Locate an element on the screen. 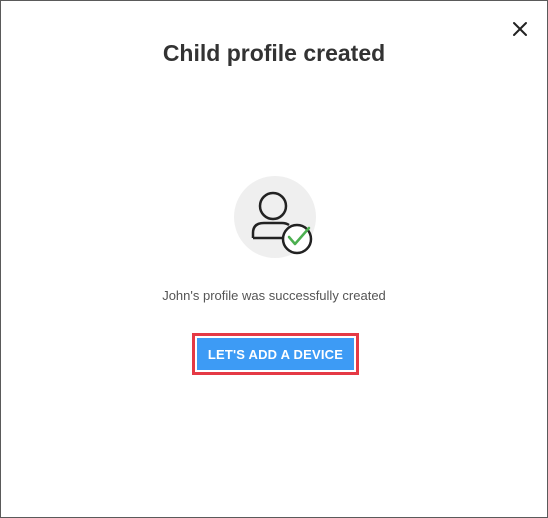 The image size is (548, 518). add-device-button: LET'S ADD A DEVICE is located at coordinates (275, 354).